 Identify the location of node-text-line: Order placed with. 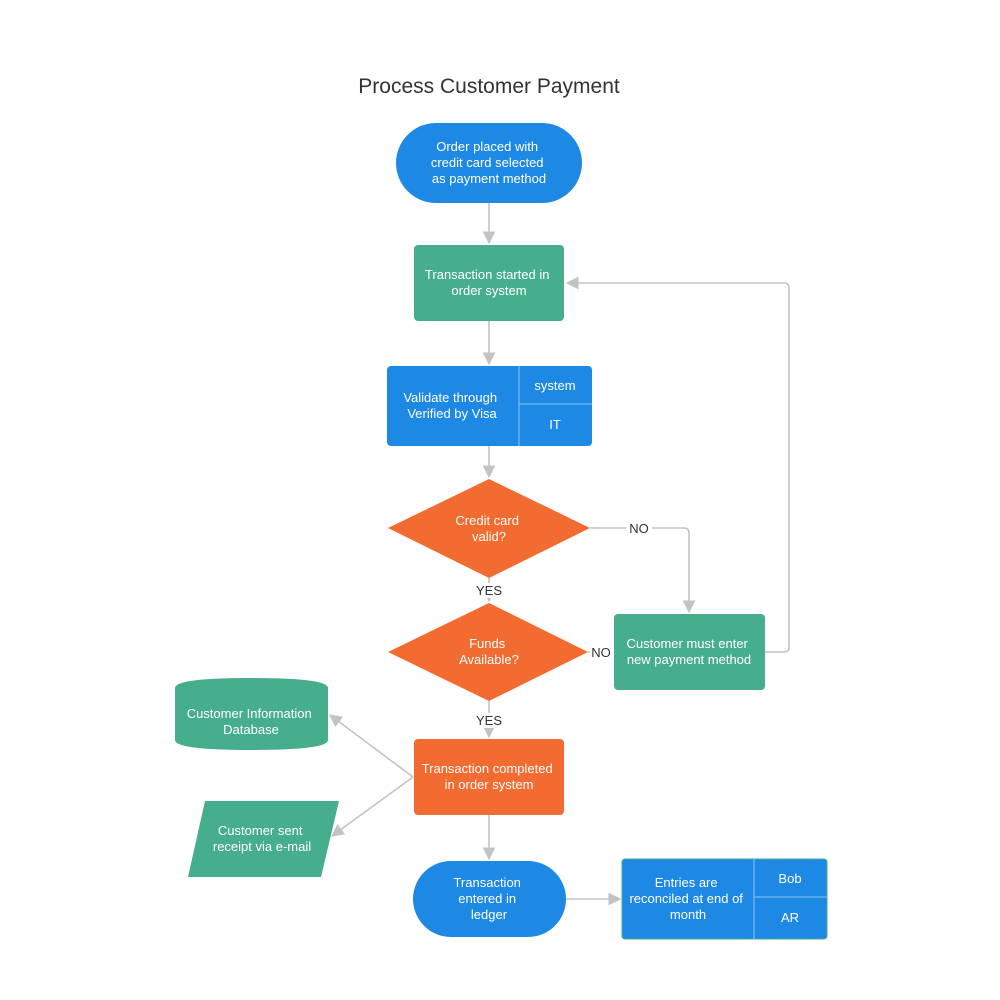
(487, 146).